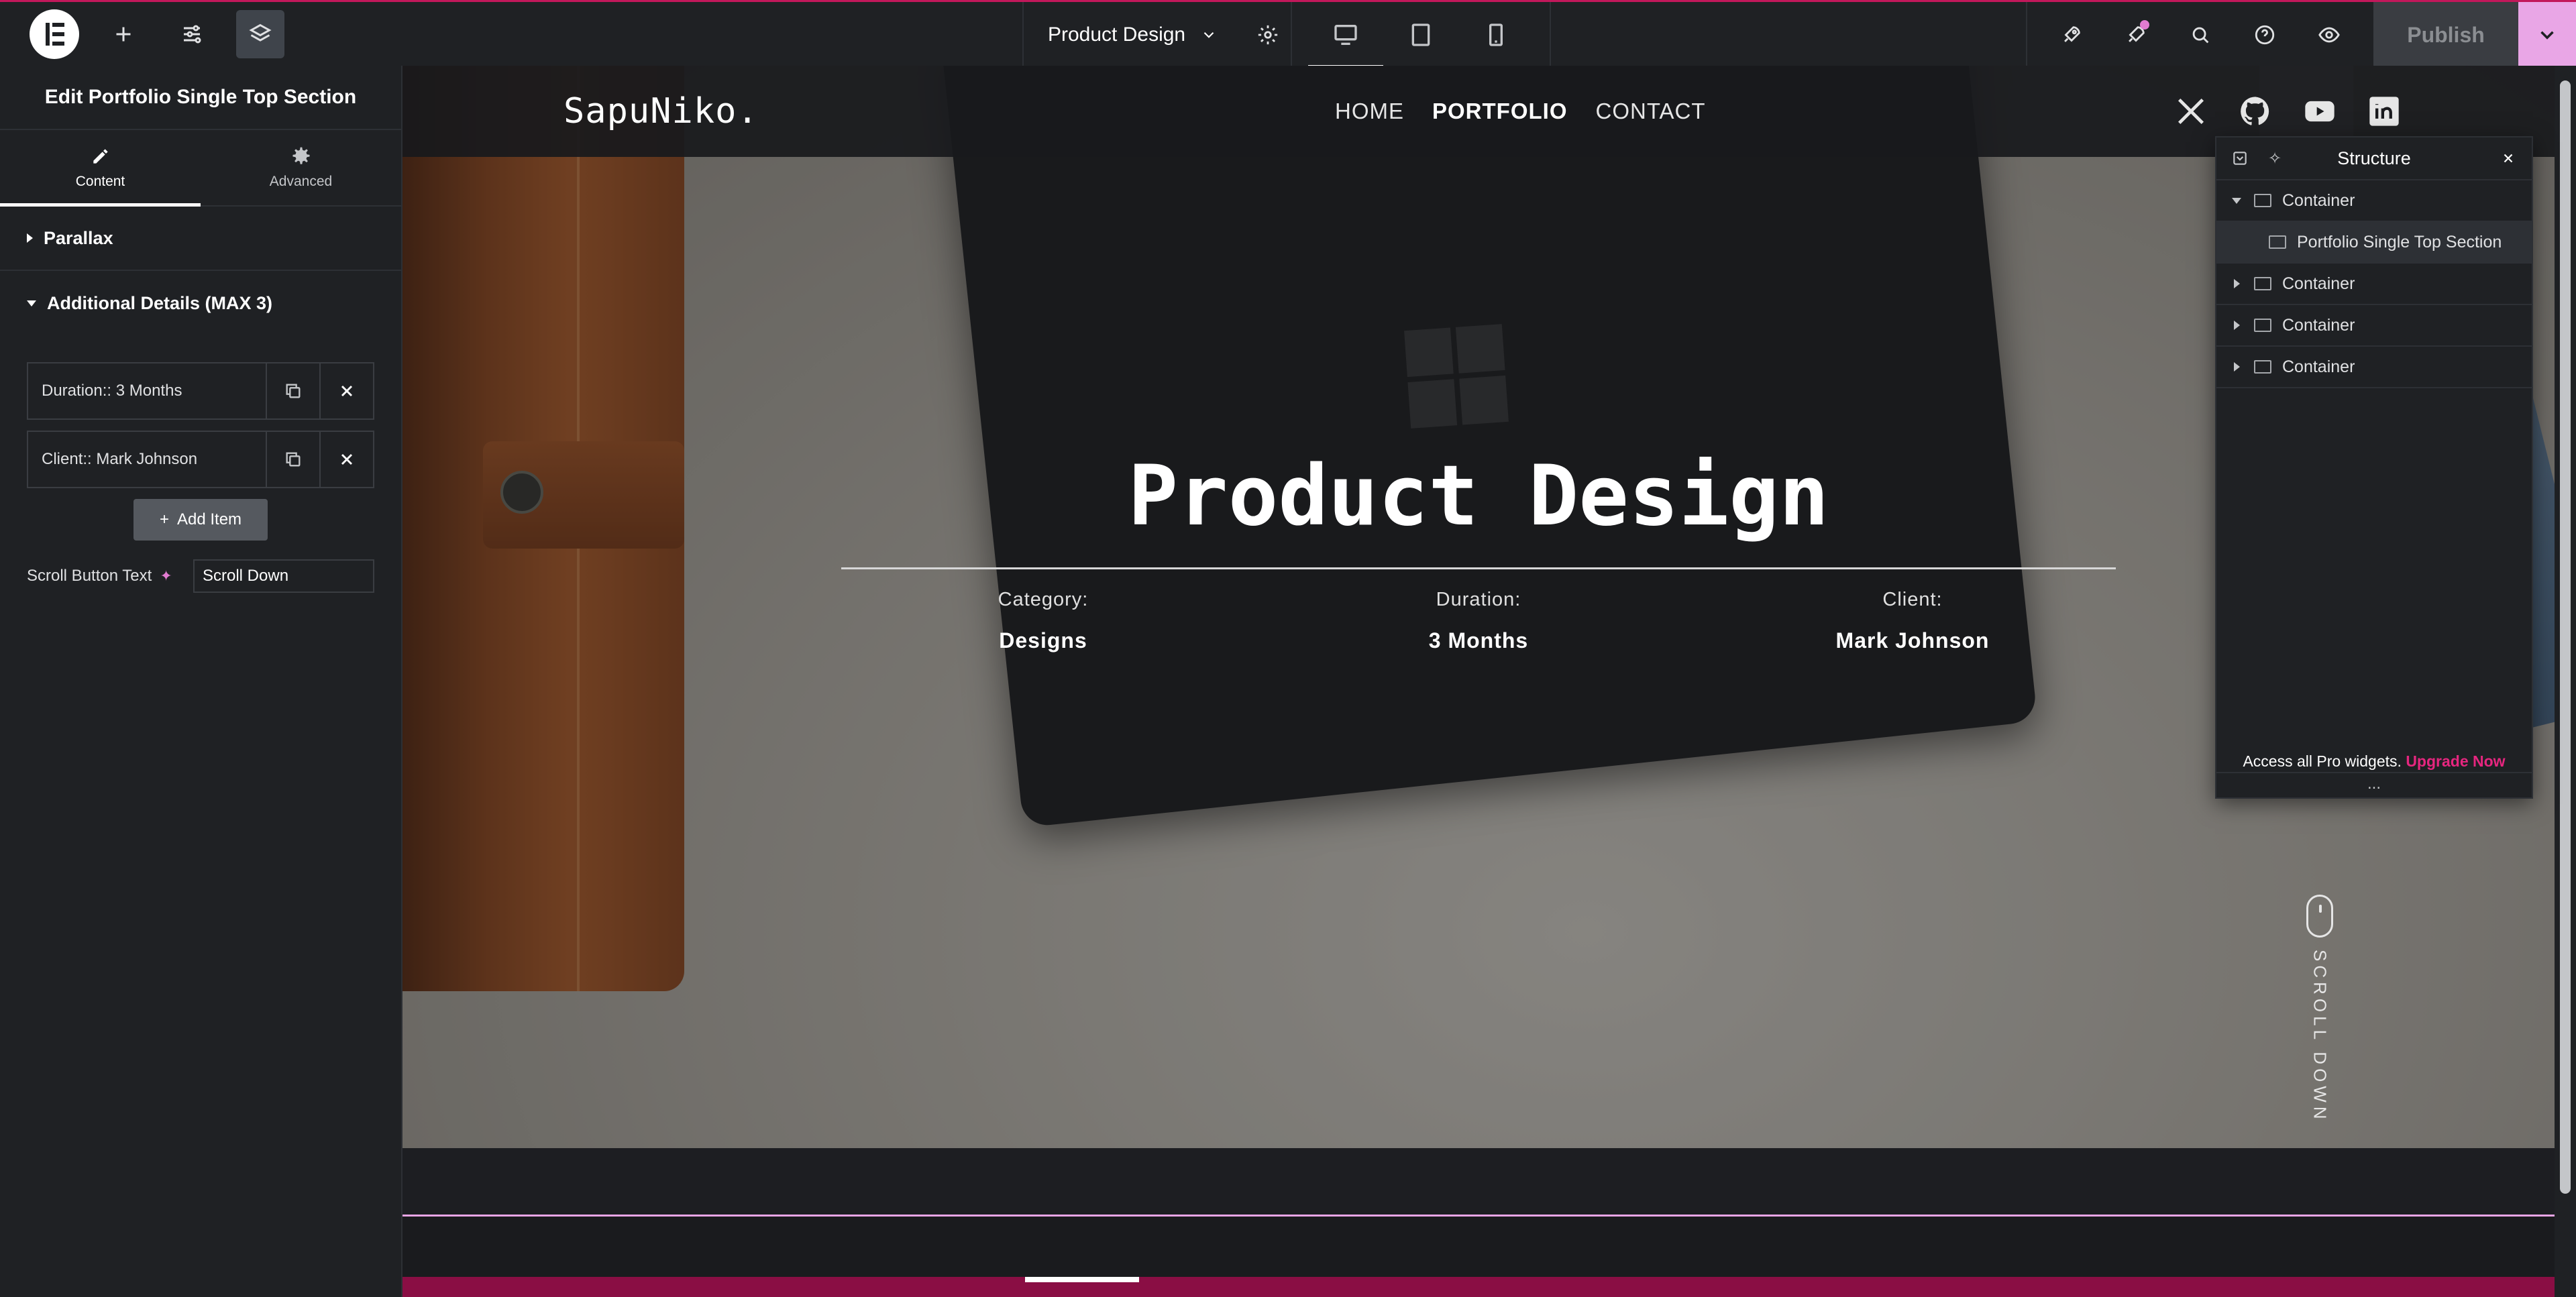  What do you see at coordinates (301, 155) in the screenshot?
I see `gear-icon` at bounding box center [301, 155].